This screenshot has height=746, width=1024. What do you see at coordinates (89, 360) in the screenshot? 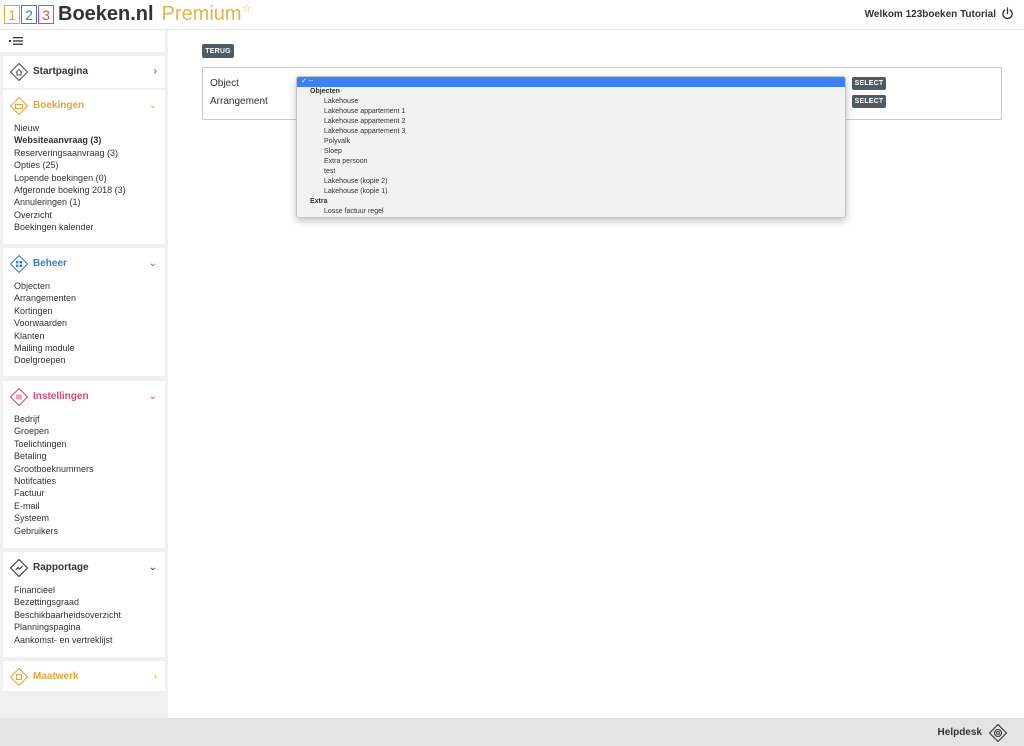
I see `sidebar-link-doelgroepen: Doelgroepen` at bounding box center [89, 360].